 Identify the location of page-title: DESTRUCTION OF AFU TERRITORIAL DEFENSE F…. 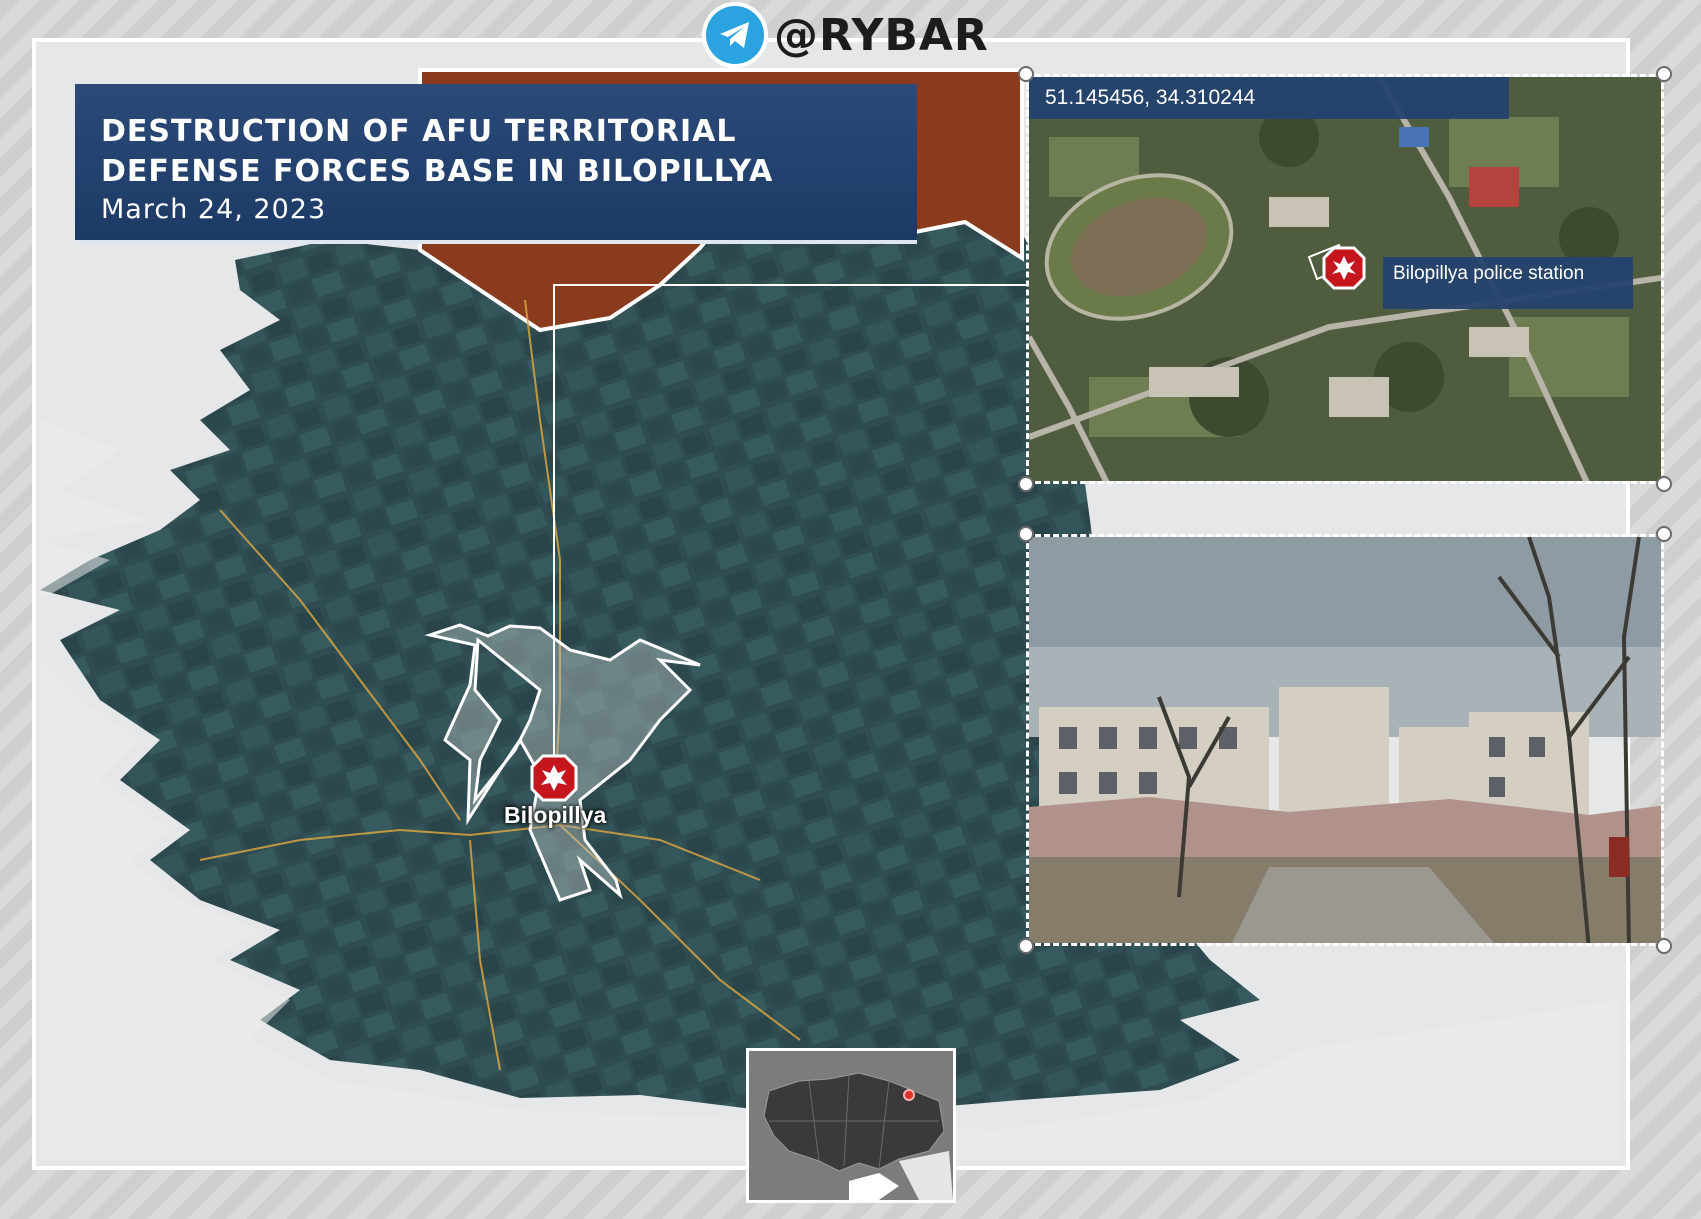
(437, 151).